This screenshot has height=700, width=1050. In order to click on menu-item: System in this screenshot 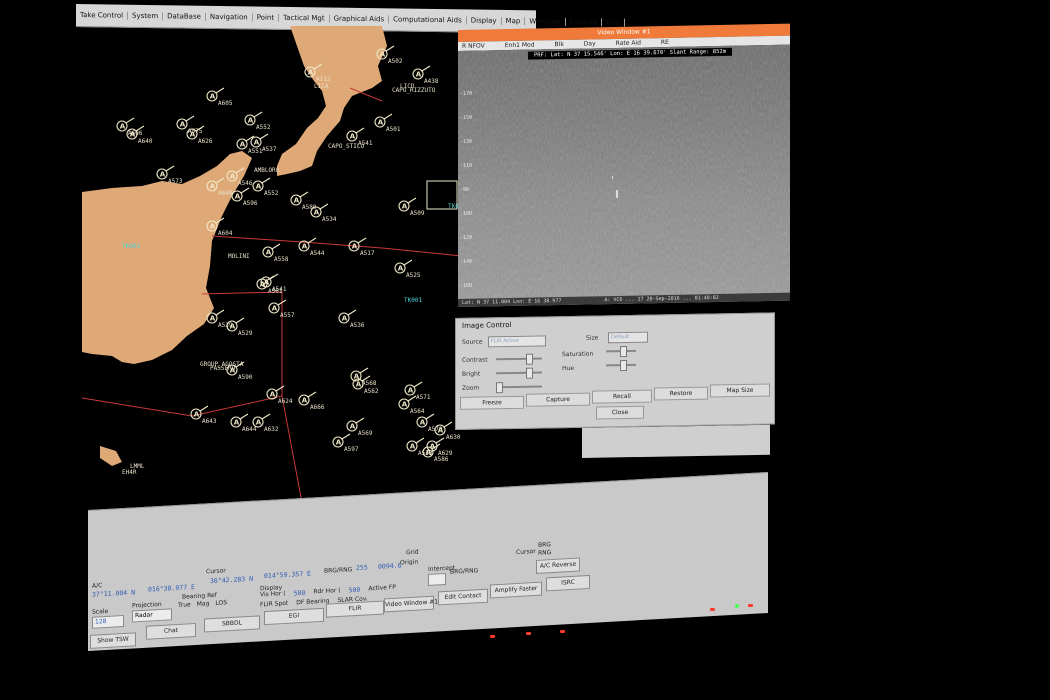, I will do `click(146, 16)`.